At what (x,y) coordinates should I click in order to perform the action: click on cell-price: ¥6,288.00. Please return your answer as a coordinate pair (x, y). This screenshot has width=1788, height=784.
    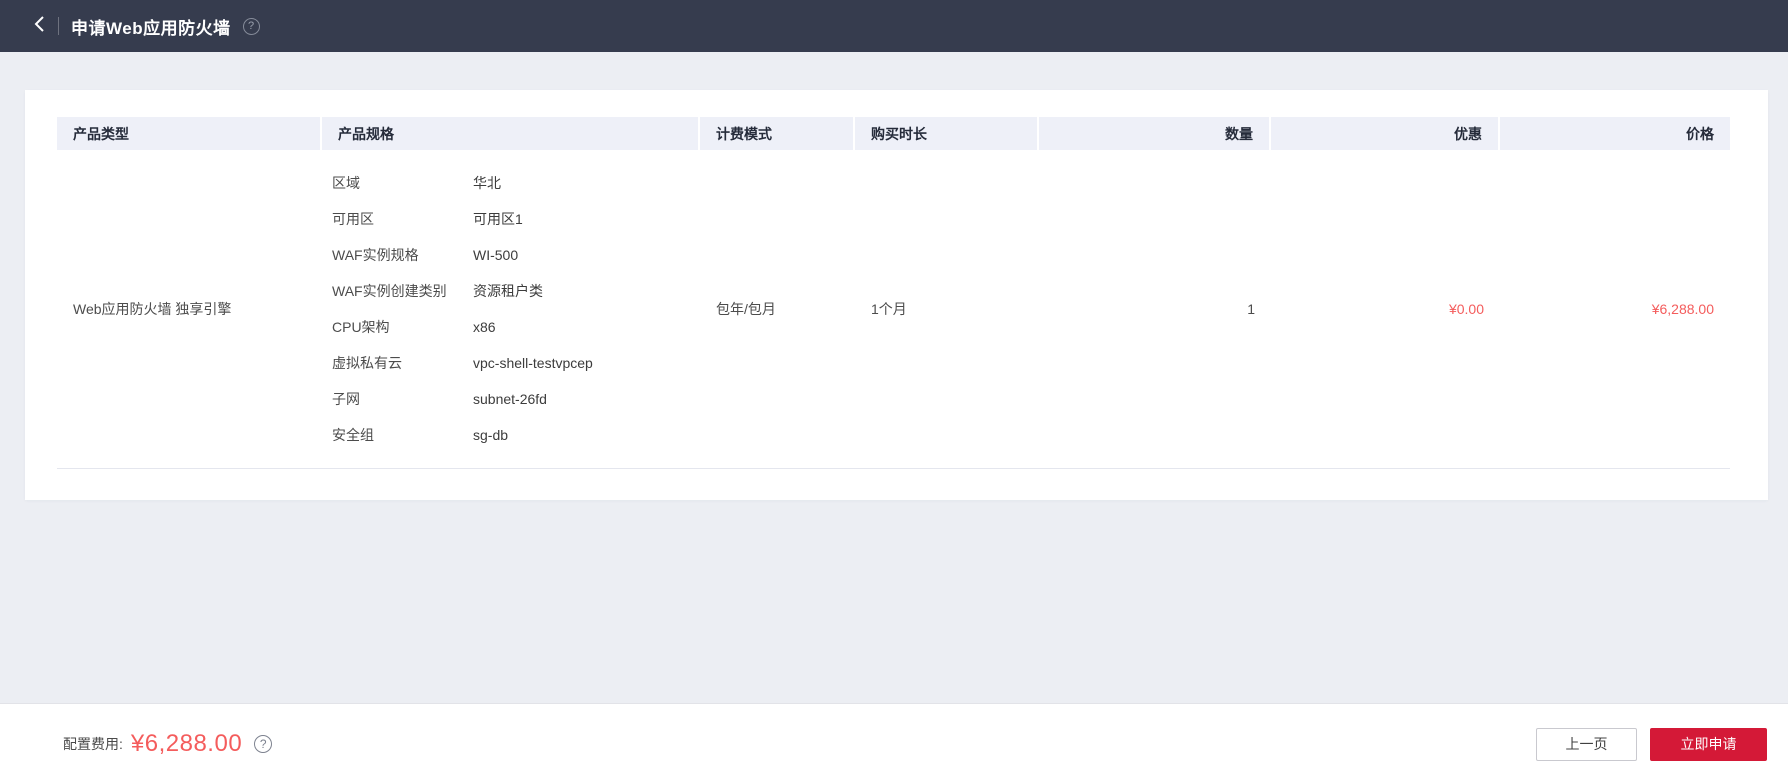
    Looking at the image, I should click on (1682, 309).